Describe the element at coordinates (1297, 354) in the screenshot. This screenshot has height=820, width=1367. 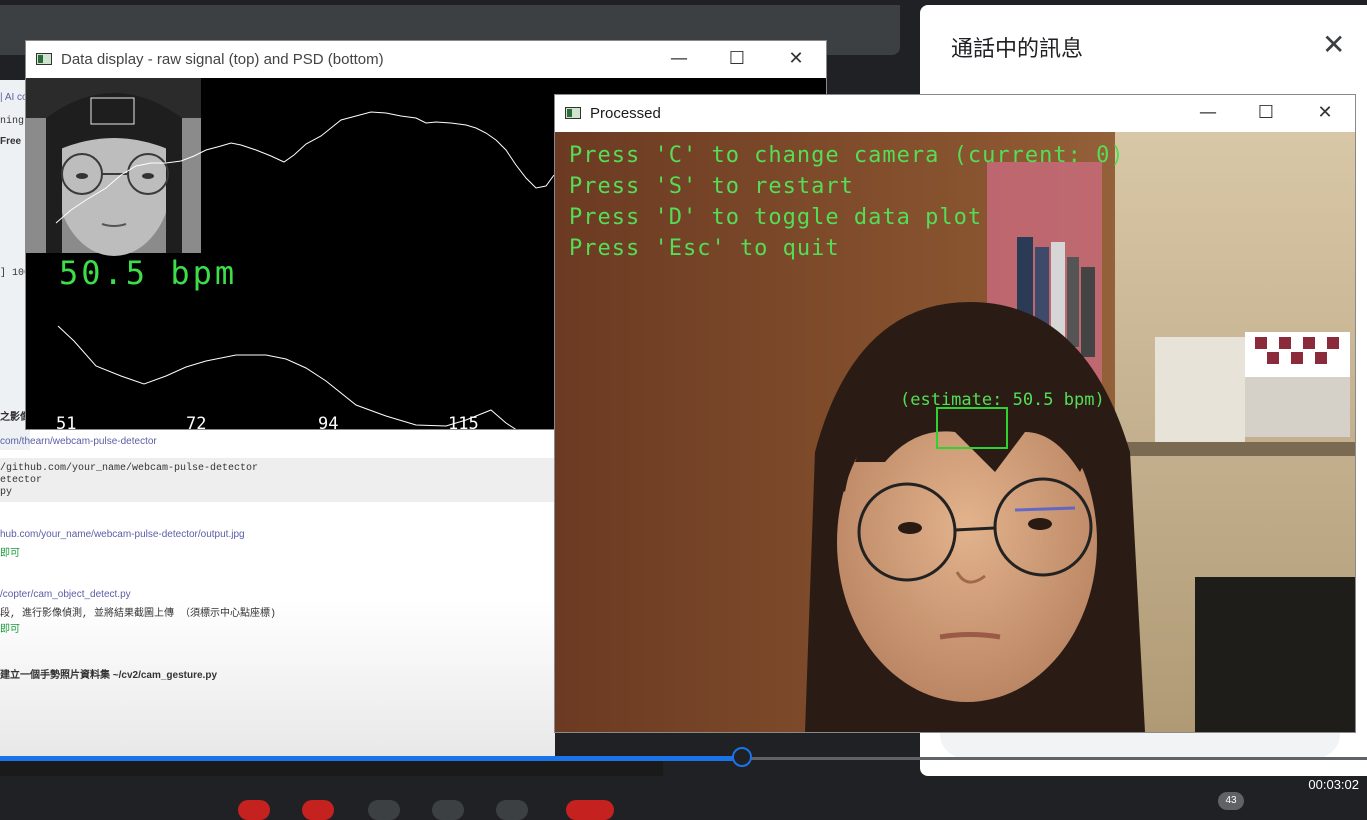
I see `checkered-box` at that location.